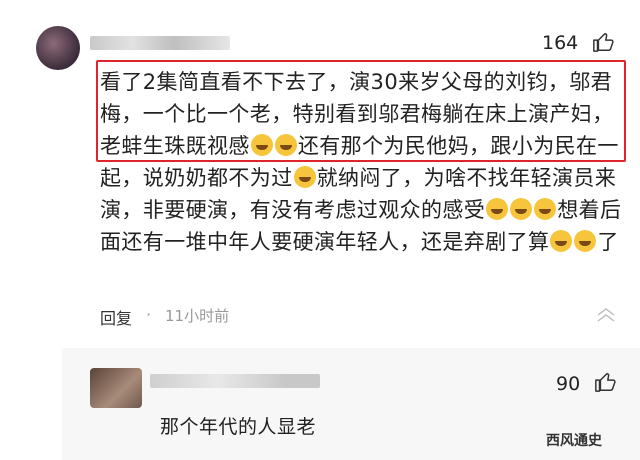 The height and width of the screenshot is (460, 640). I want to click on reply-text: 那个年代的人显老, so click(238, 427).